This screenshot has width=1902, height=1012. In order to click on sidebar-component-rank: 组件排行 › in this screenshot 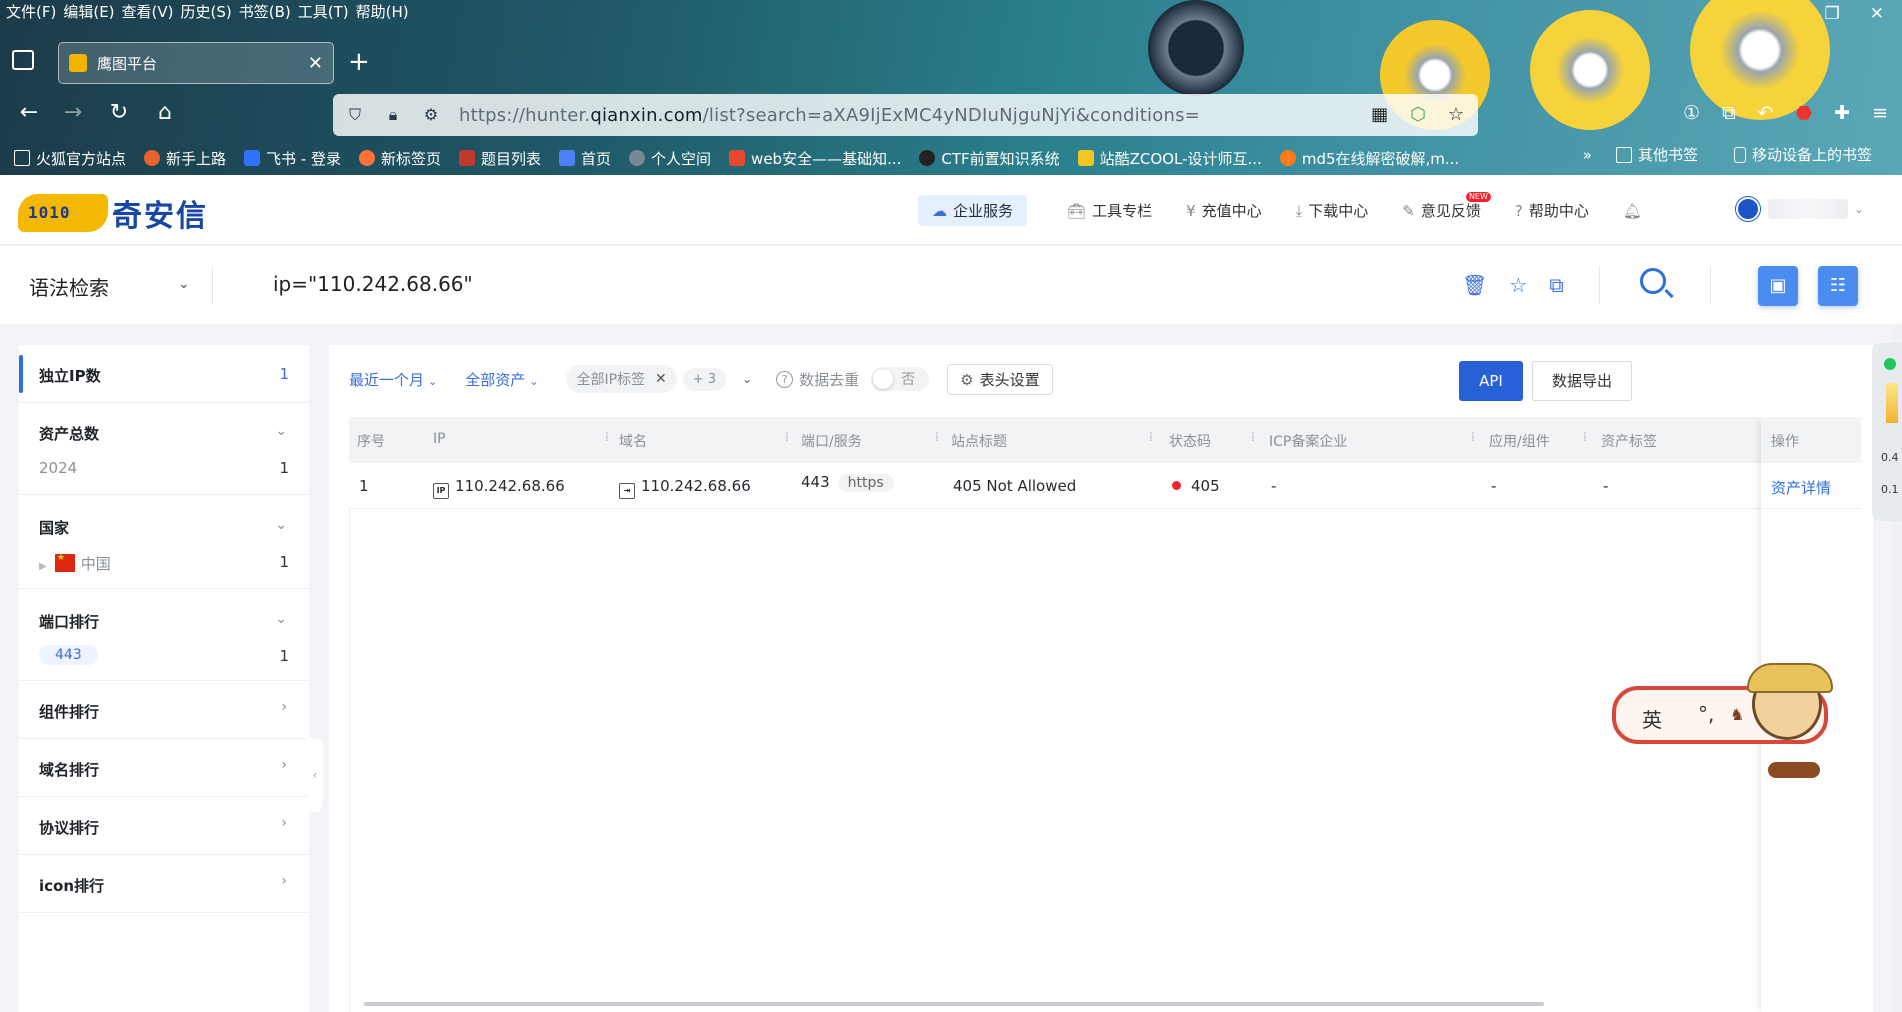, I will do `click(164, 710)`.